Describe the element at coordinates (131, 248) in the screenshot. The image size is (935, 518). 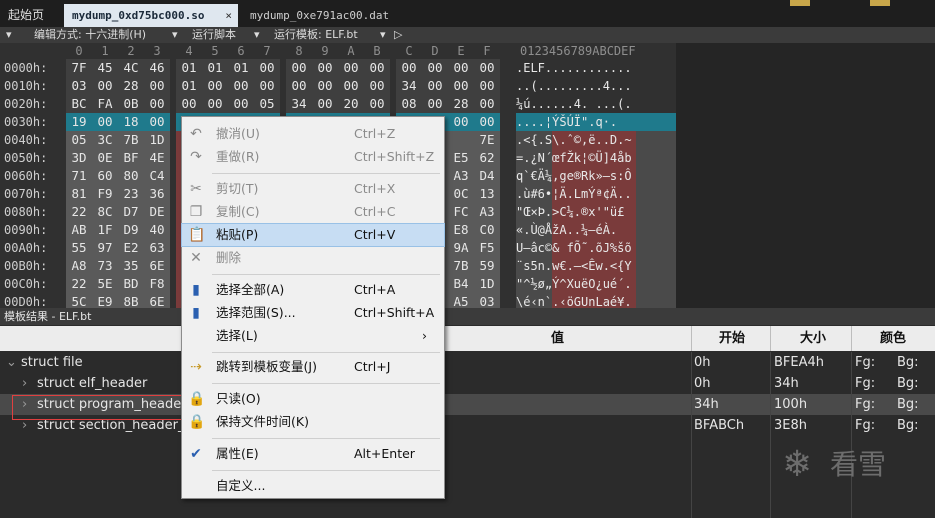
I see `hex-byte: E2` at that location.